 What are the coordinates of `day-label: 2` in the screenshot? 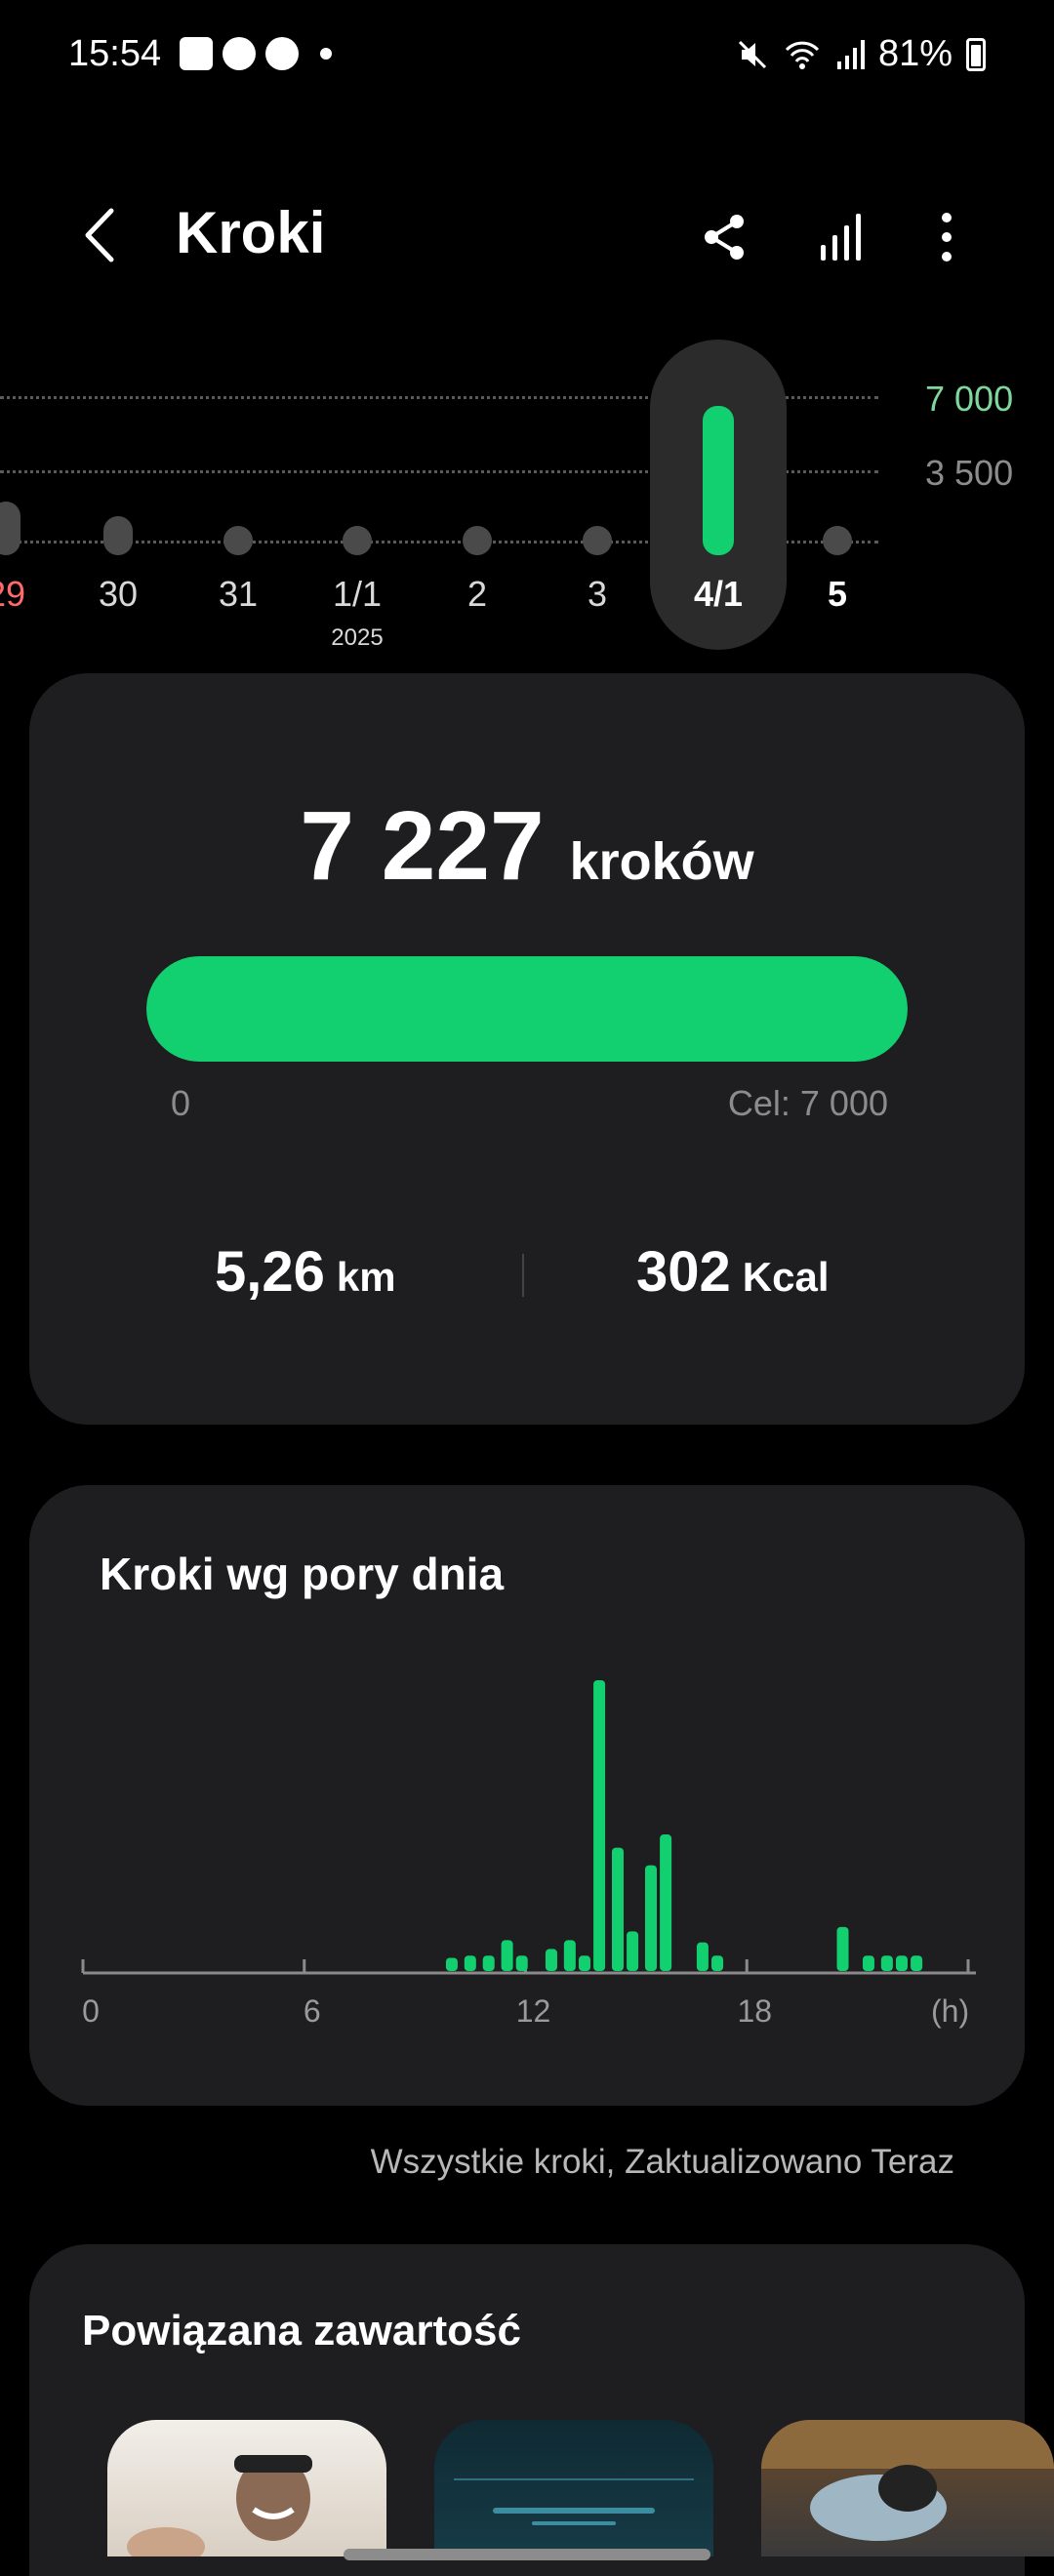 It's located at (477, 594).